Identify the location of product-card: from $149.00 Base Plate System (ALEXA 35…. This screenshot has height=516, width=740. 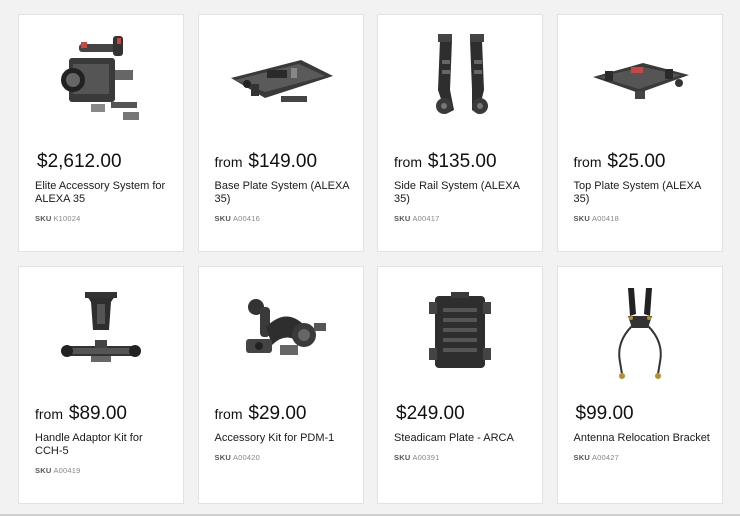
(280, 133).